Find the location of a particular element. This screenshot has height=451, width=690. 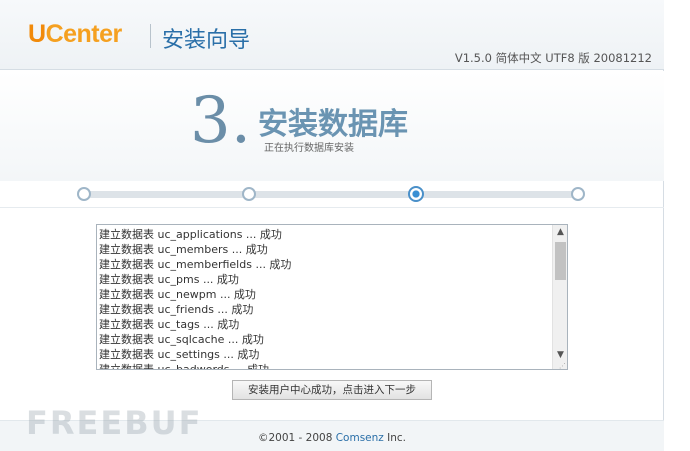

step-progress is located at coordinates (332, 194).